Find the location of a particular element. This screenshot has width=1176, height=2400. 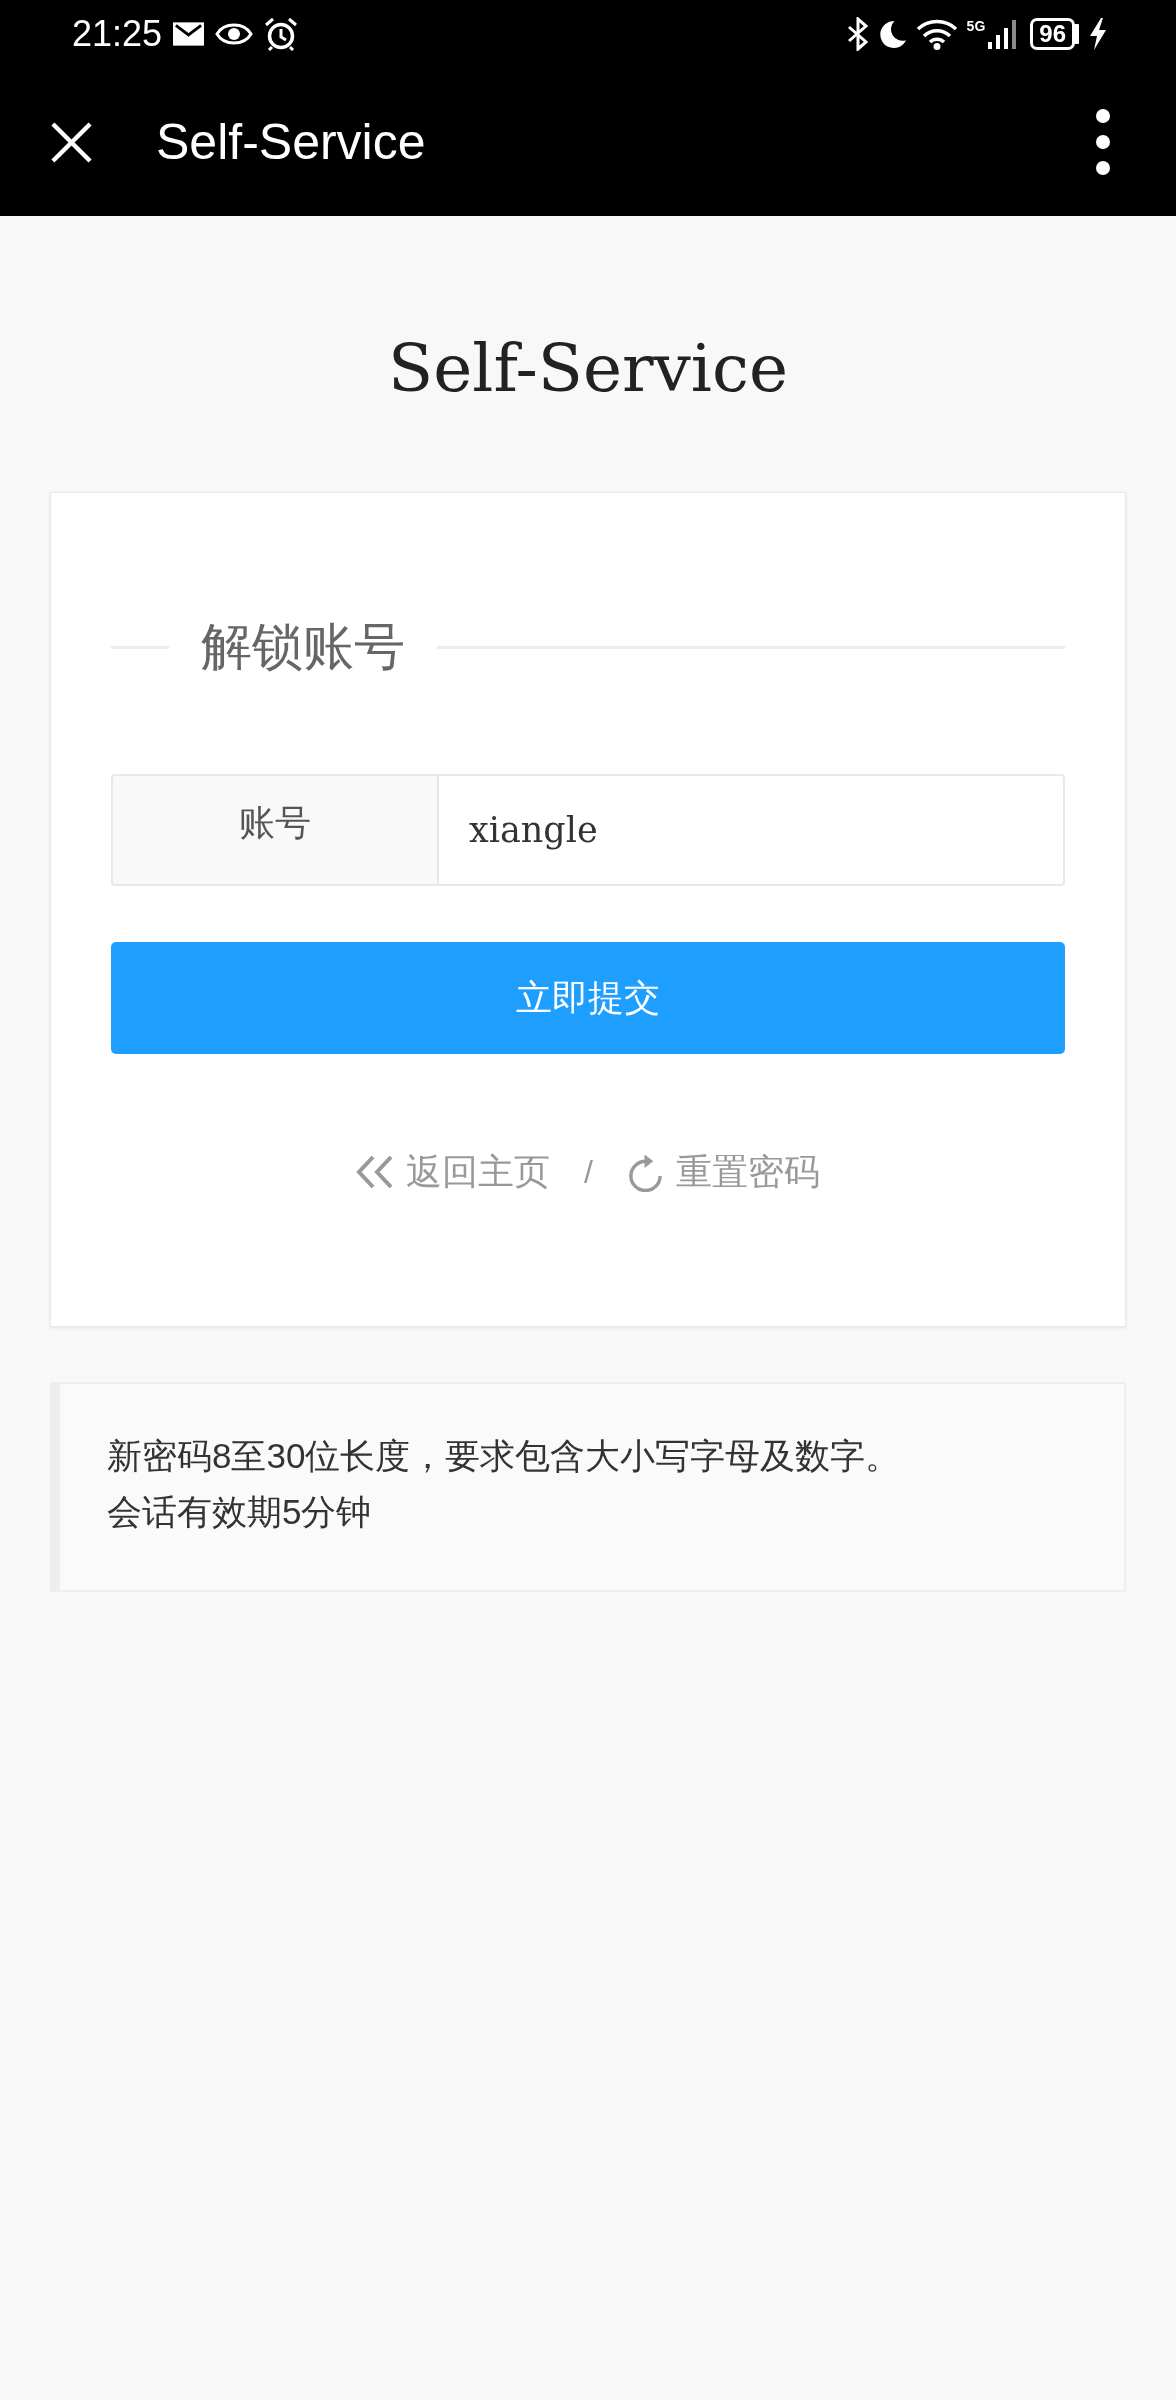

double-chevron-left-icon is located at coordinates (375, 1172).